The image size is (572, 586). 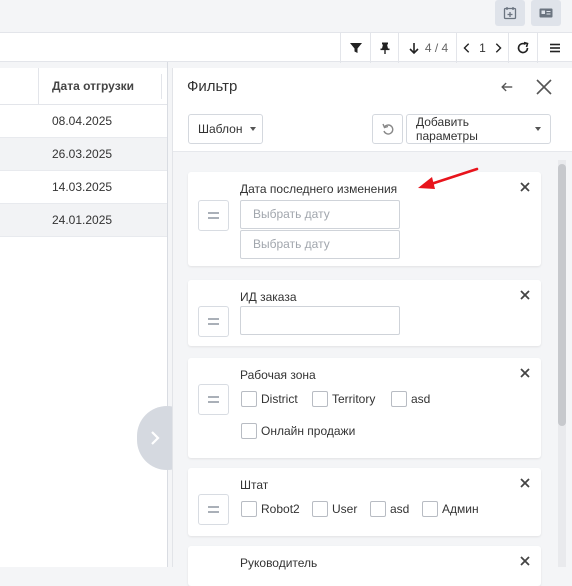 I want to click on column-divider, so click(x=161, y=86).